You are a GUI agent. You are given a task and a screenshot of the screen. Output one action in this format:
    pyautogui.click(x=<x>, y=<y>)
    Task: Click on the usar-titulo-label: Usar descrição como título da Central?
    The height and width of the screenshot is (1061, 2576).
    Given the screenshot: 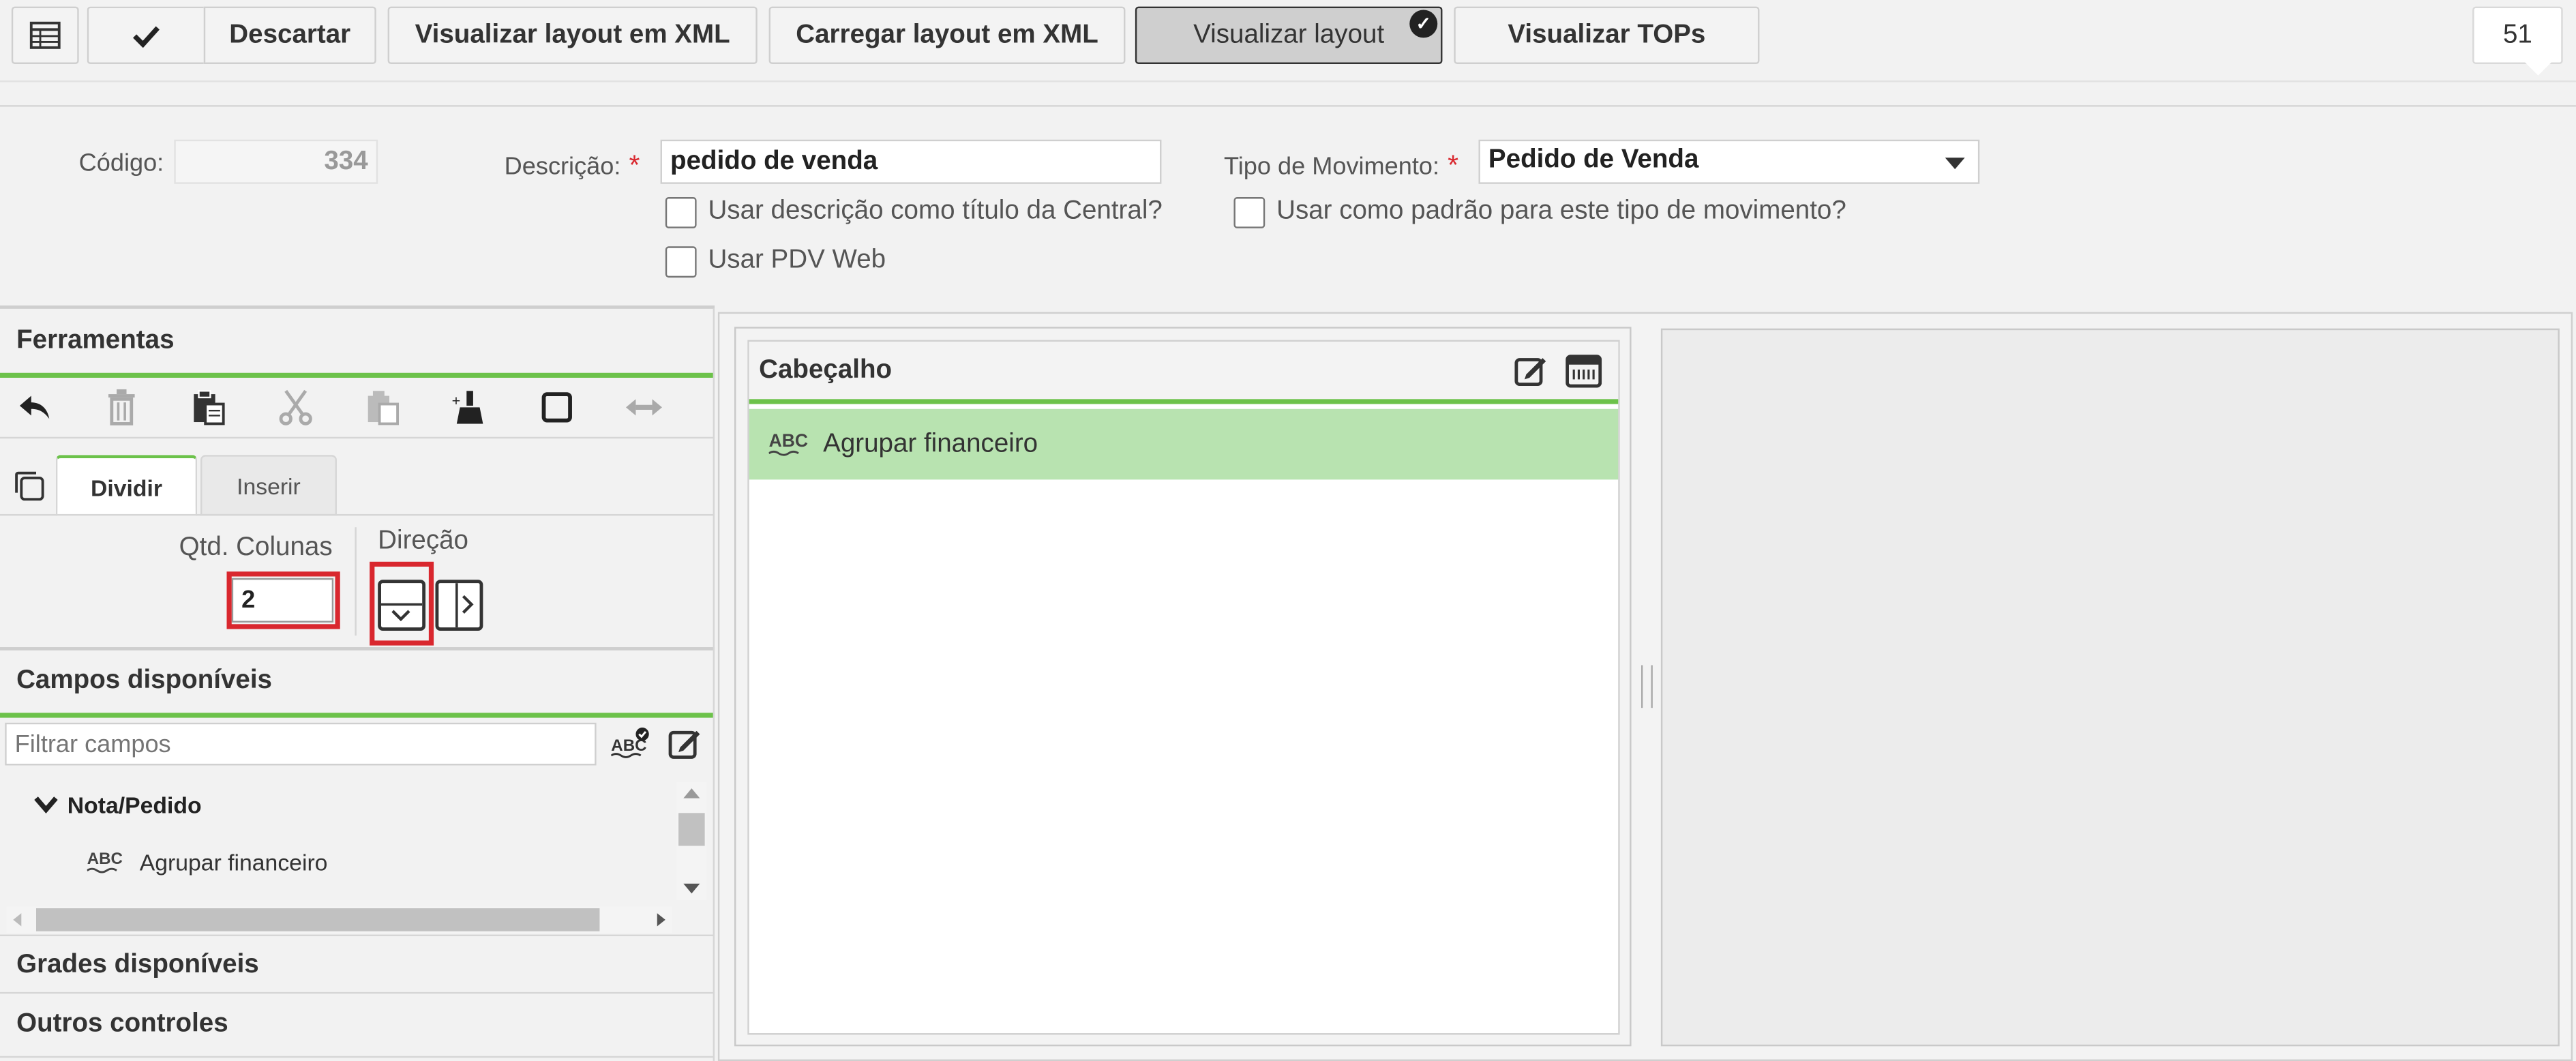 What is the action you would take?
    pyautogui.click(x=936, y=211)
    